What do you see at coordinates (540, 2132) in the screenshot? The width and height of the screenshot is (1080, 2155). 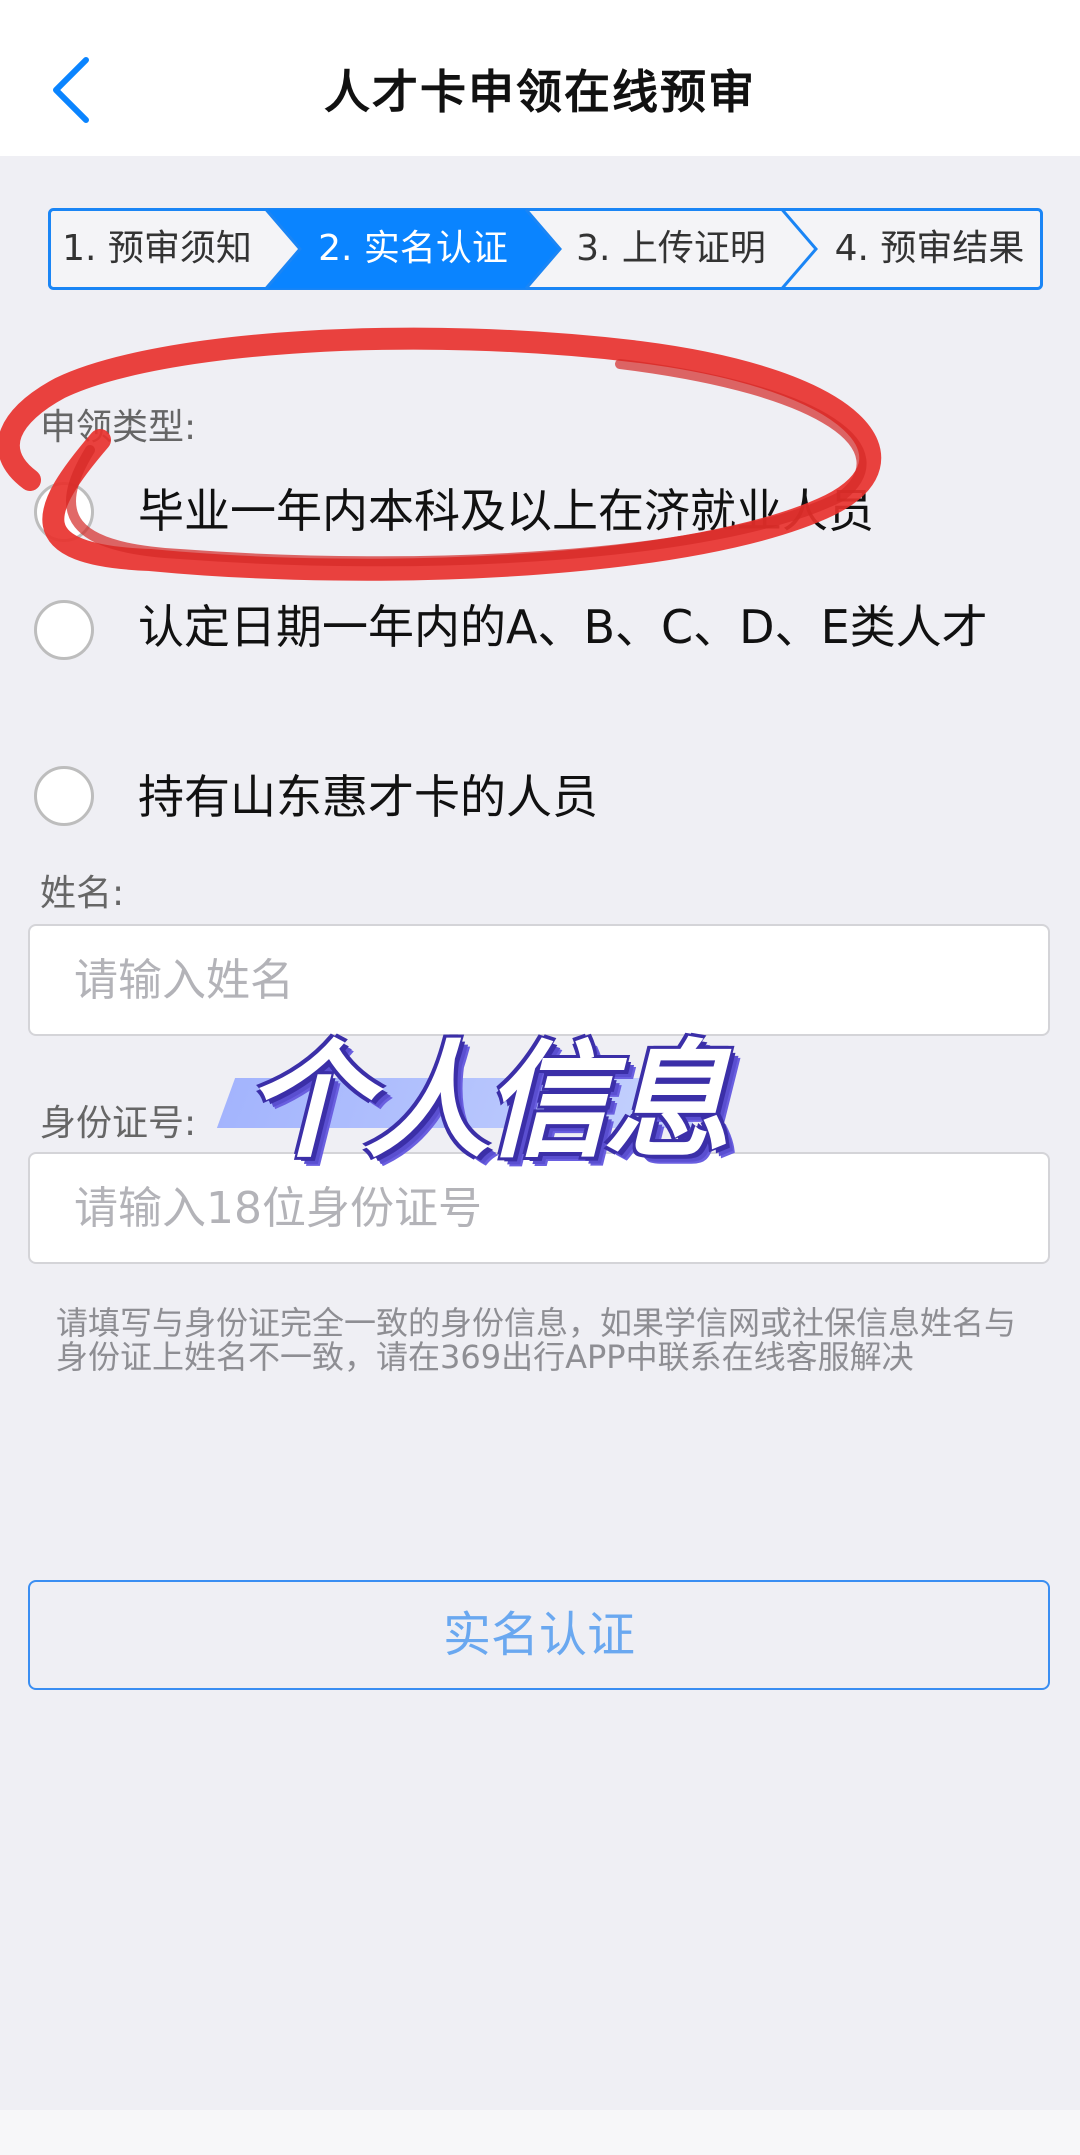 I see `bottom-strip` at bounding box center [540, 2132].